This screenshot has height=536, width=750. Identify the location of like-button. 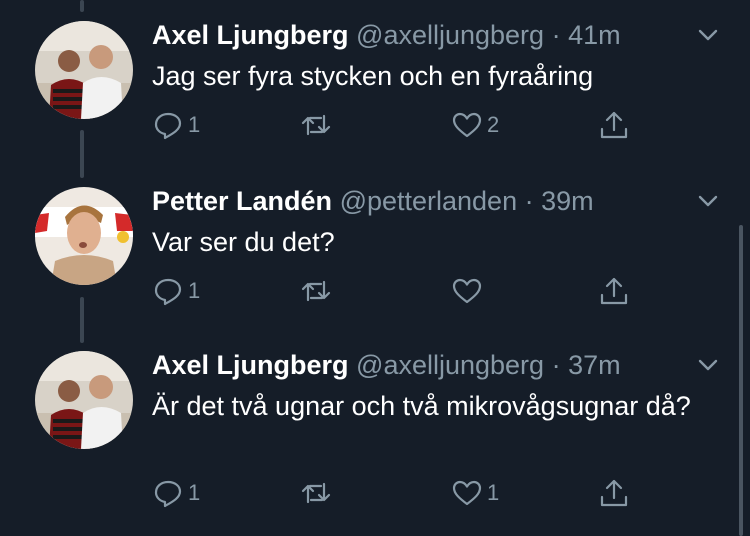
(469, 291).